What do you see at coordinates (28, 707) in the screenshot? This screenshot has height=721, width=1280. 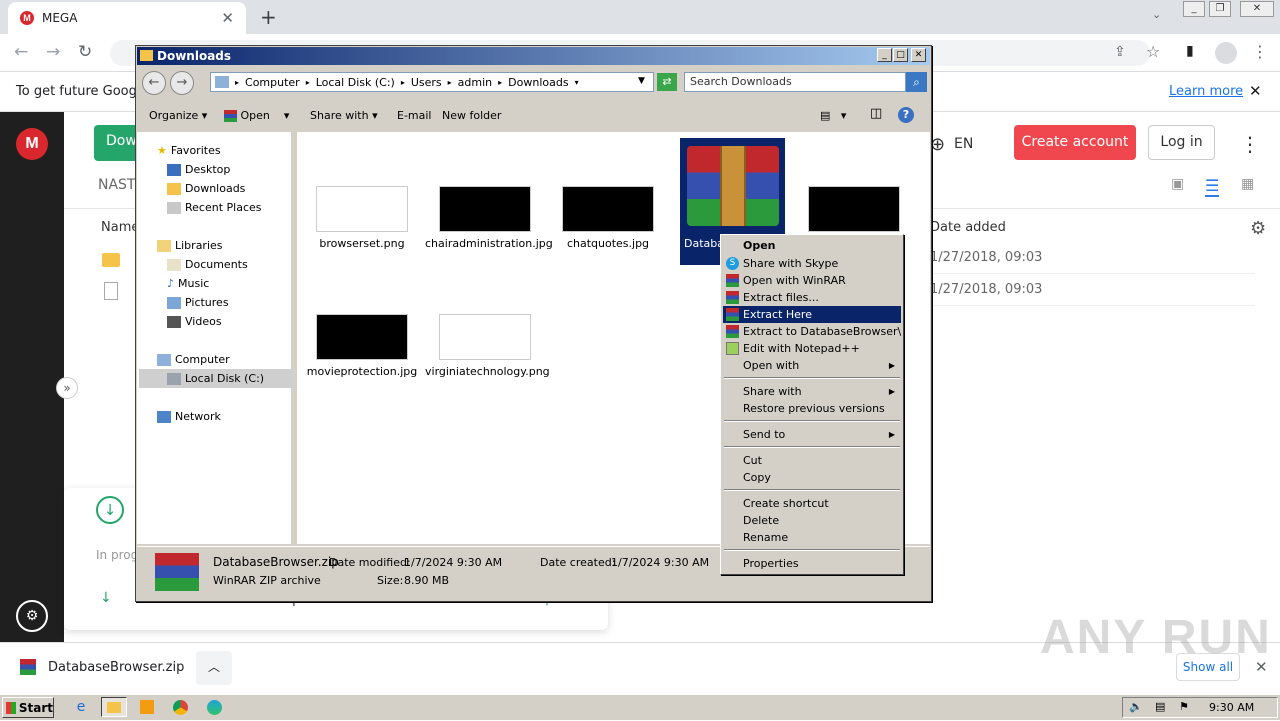 I see `start-button: Start` at bounding box center [28, 707].